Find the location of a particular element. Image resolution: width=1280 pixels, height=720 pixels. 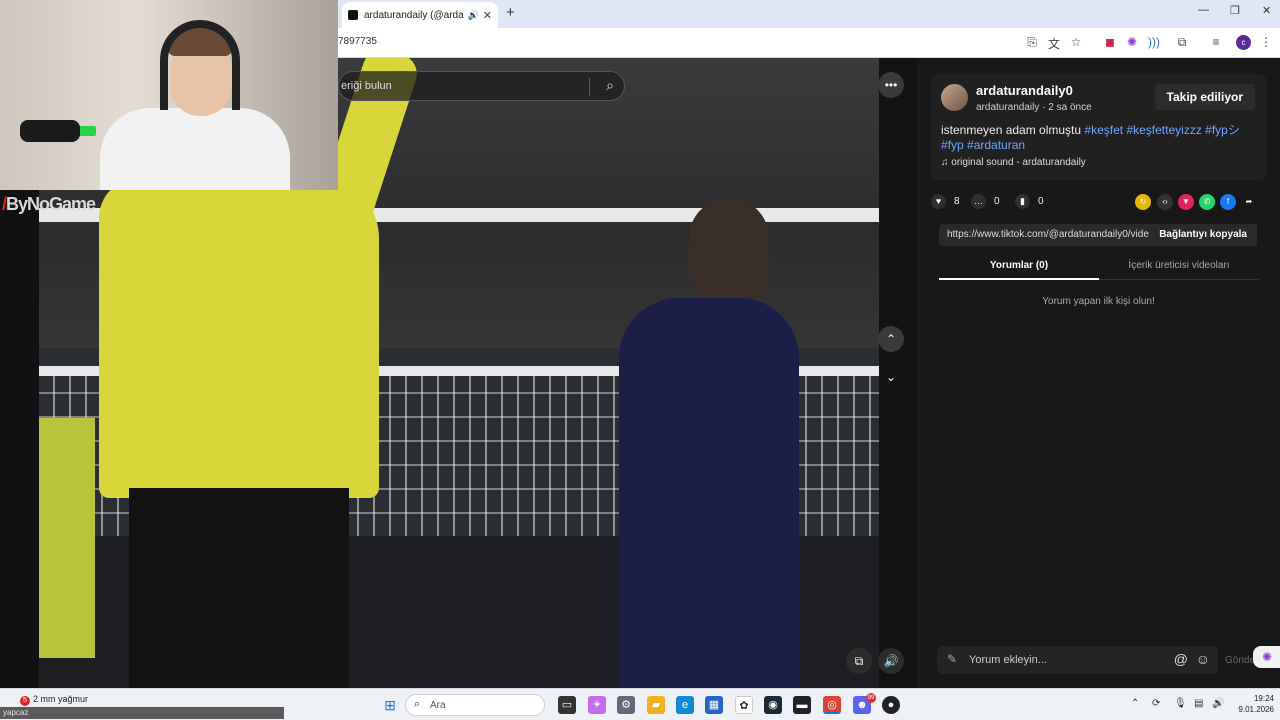

tiktok-favicon-icon is located at coordinates (353, 15).